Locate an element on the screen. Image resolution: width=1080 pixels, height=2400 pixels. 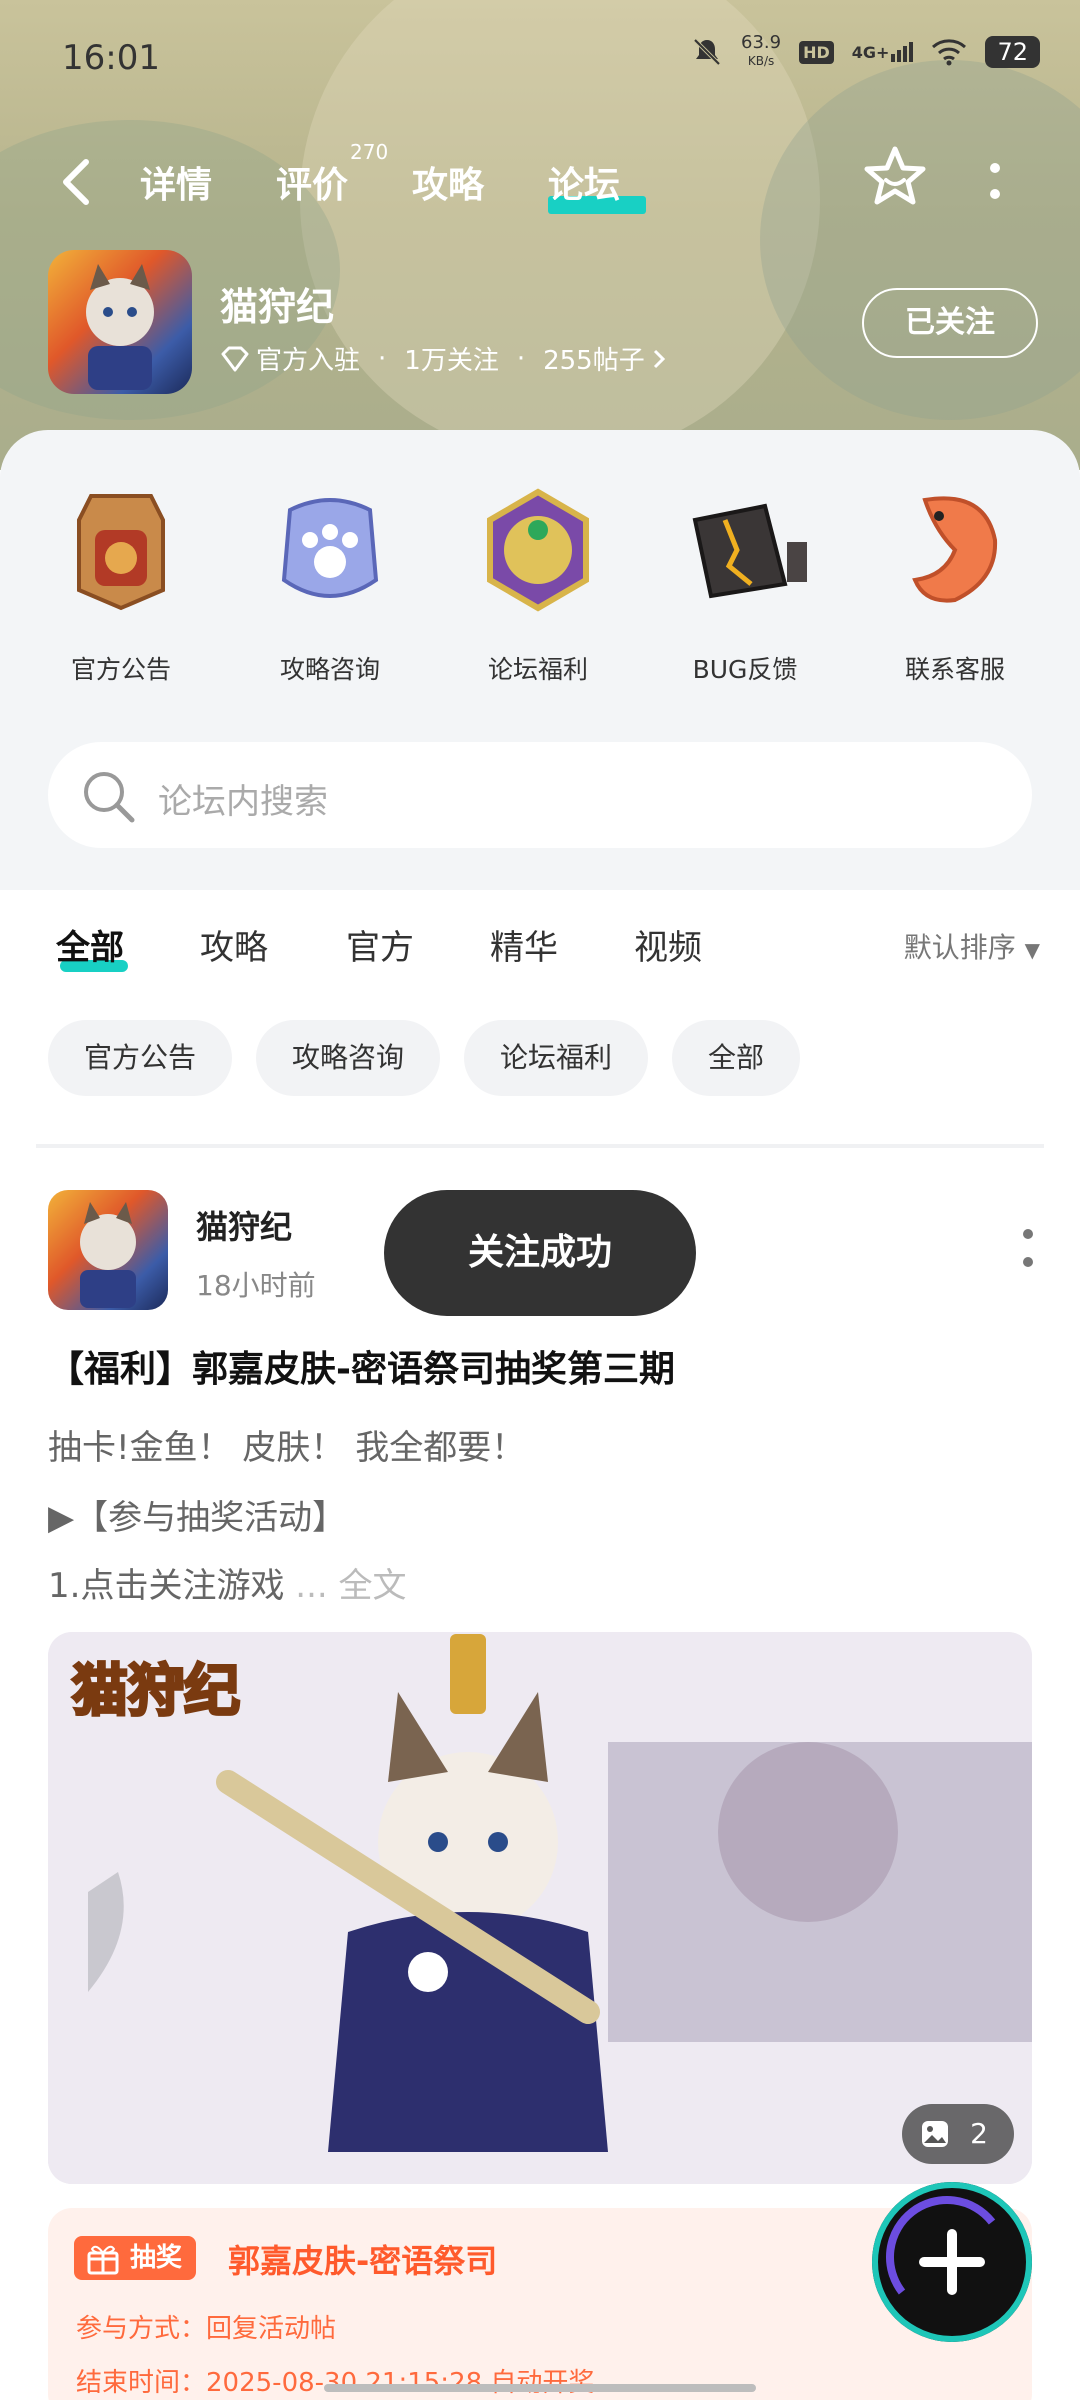
forum-search-bar: 论坛内搜索 is located at coordinates (540, 795).